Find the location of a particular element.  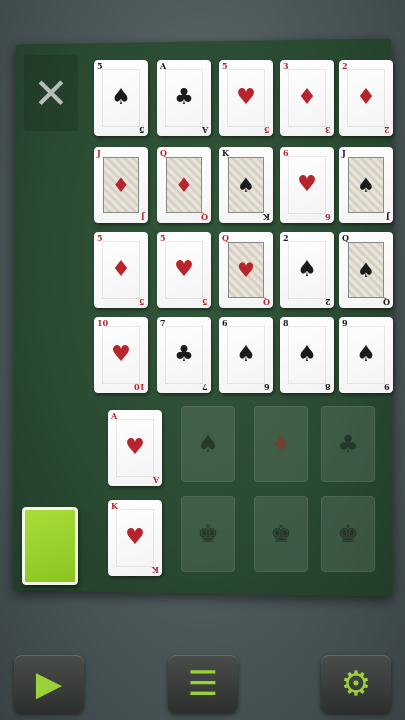

card-rank-bottom: 3 is located at coordinates (328, 130).